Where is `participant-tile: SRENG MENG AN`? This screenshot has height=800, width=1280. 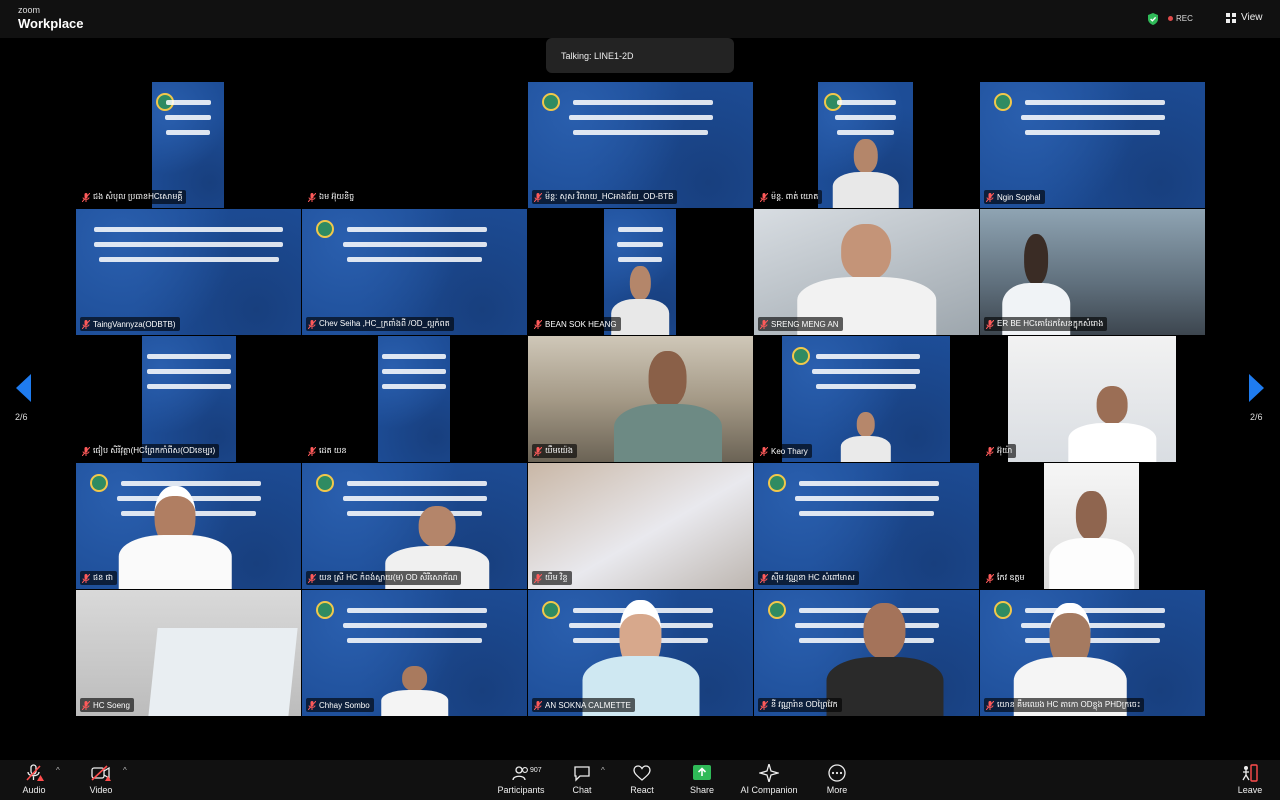
participant-tile: SRENG MENG AN is located at coordinates (866, 272).